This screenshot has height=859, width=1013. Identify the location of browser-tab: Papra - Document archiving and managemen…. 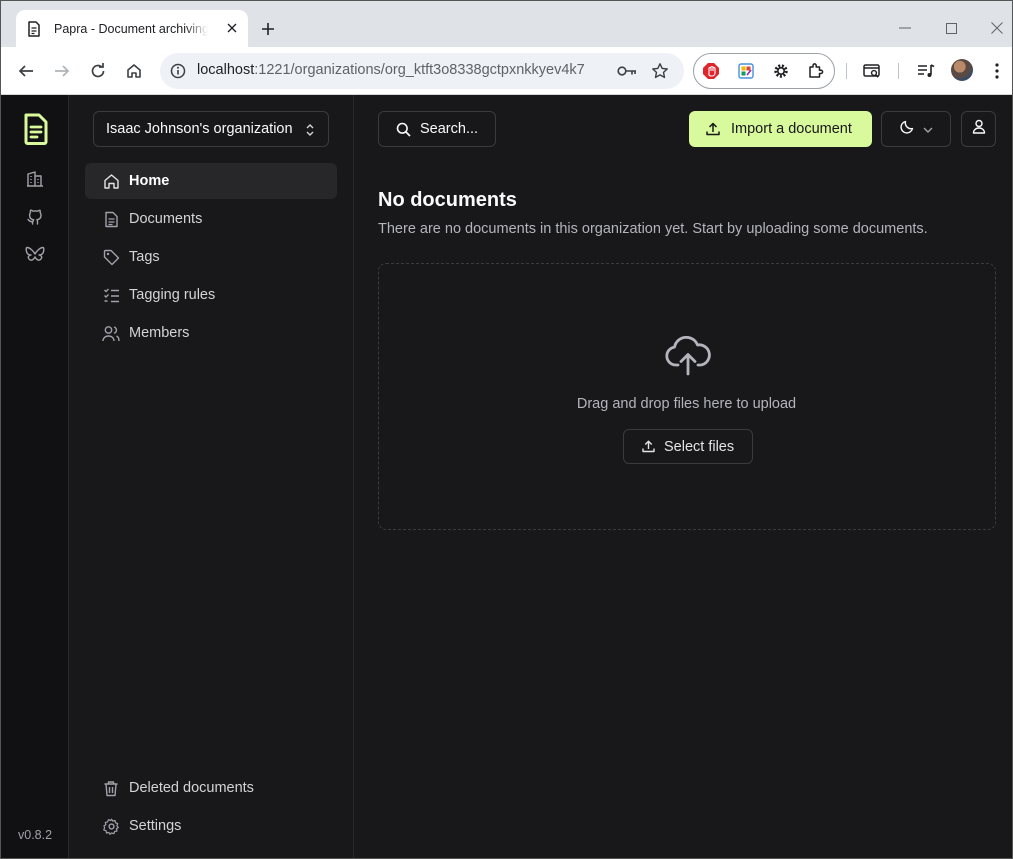
(132, 28).